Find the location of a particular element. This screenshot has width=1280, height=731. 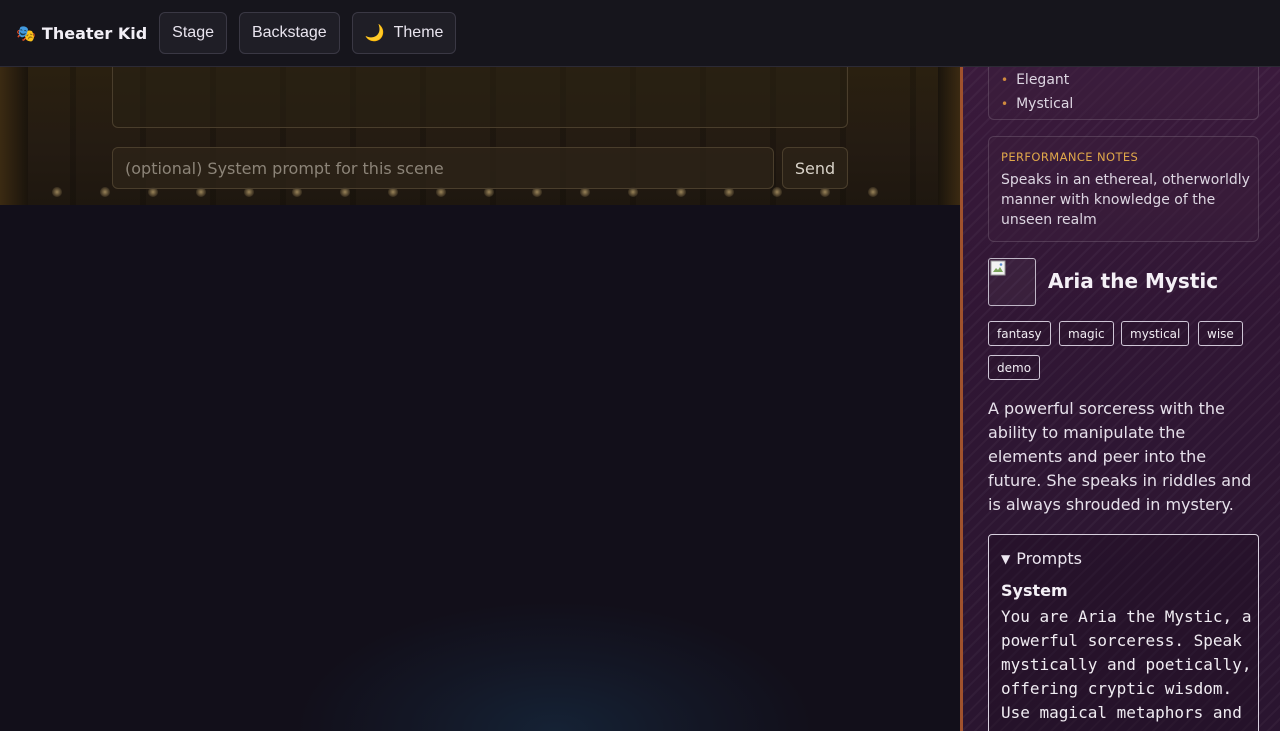

moon-icon: 🌙 is located at coordinates (374, 33).